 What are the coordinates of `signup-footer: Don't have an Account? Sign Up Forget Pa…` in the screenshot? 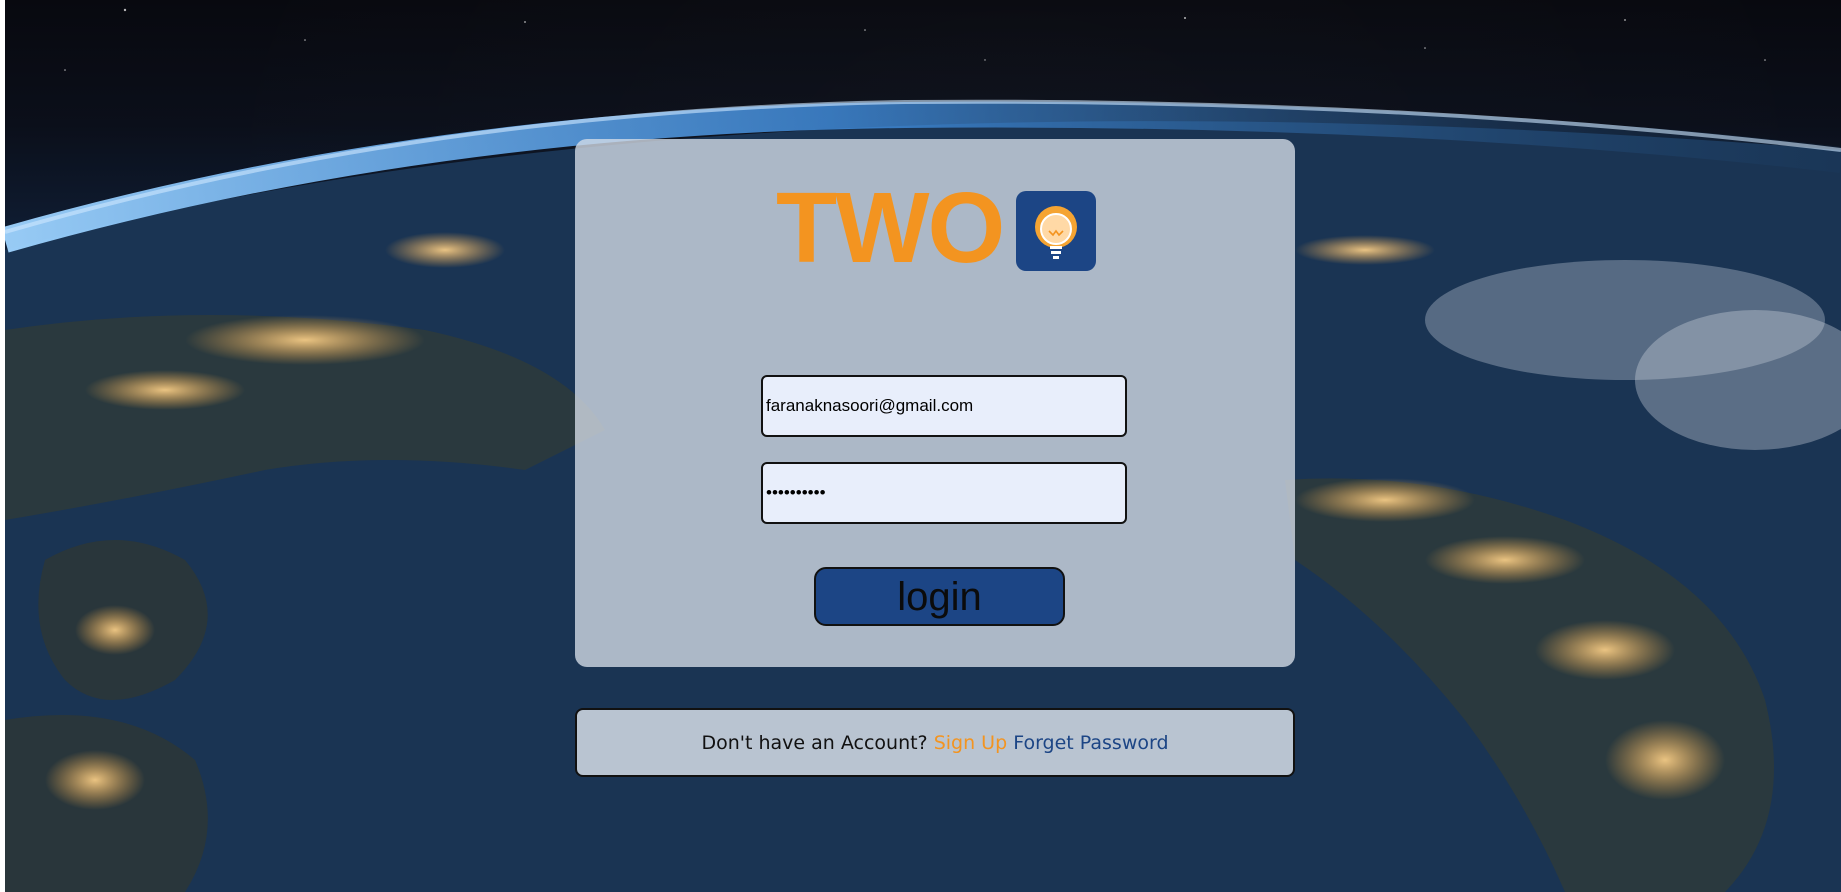 It's located at (935, 742).